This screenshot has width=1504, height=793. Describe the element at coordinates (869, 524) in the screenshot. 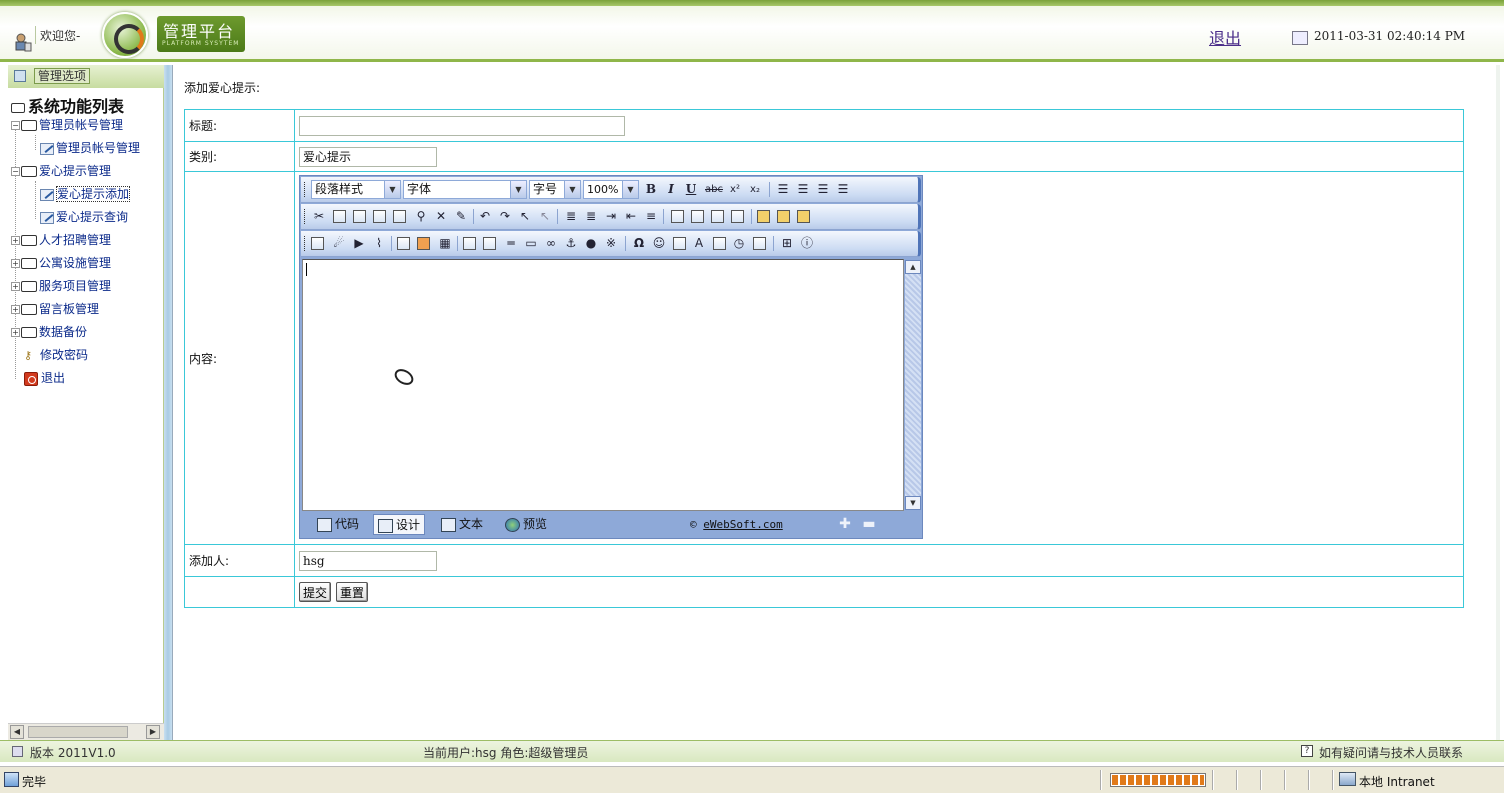

I see `zoom-out-icon: ▬` at that location.